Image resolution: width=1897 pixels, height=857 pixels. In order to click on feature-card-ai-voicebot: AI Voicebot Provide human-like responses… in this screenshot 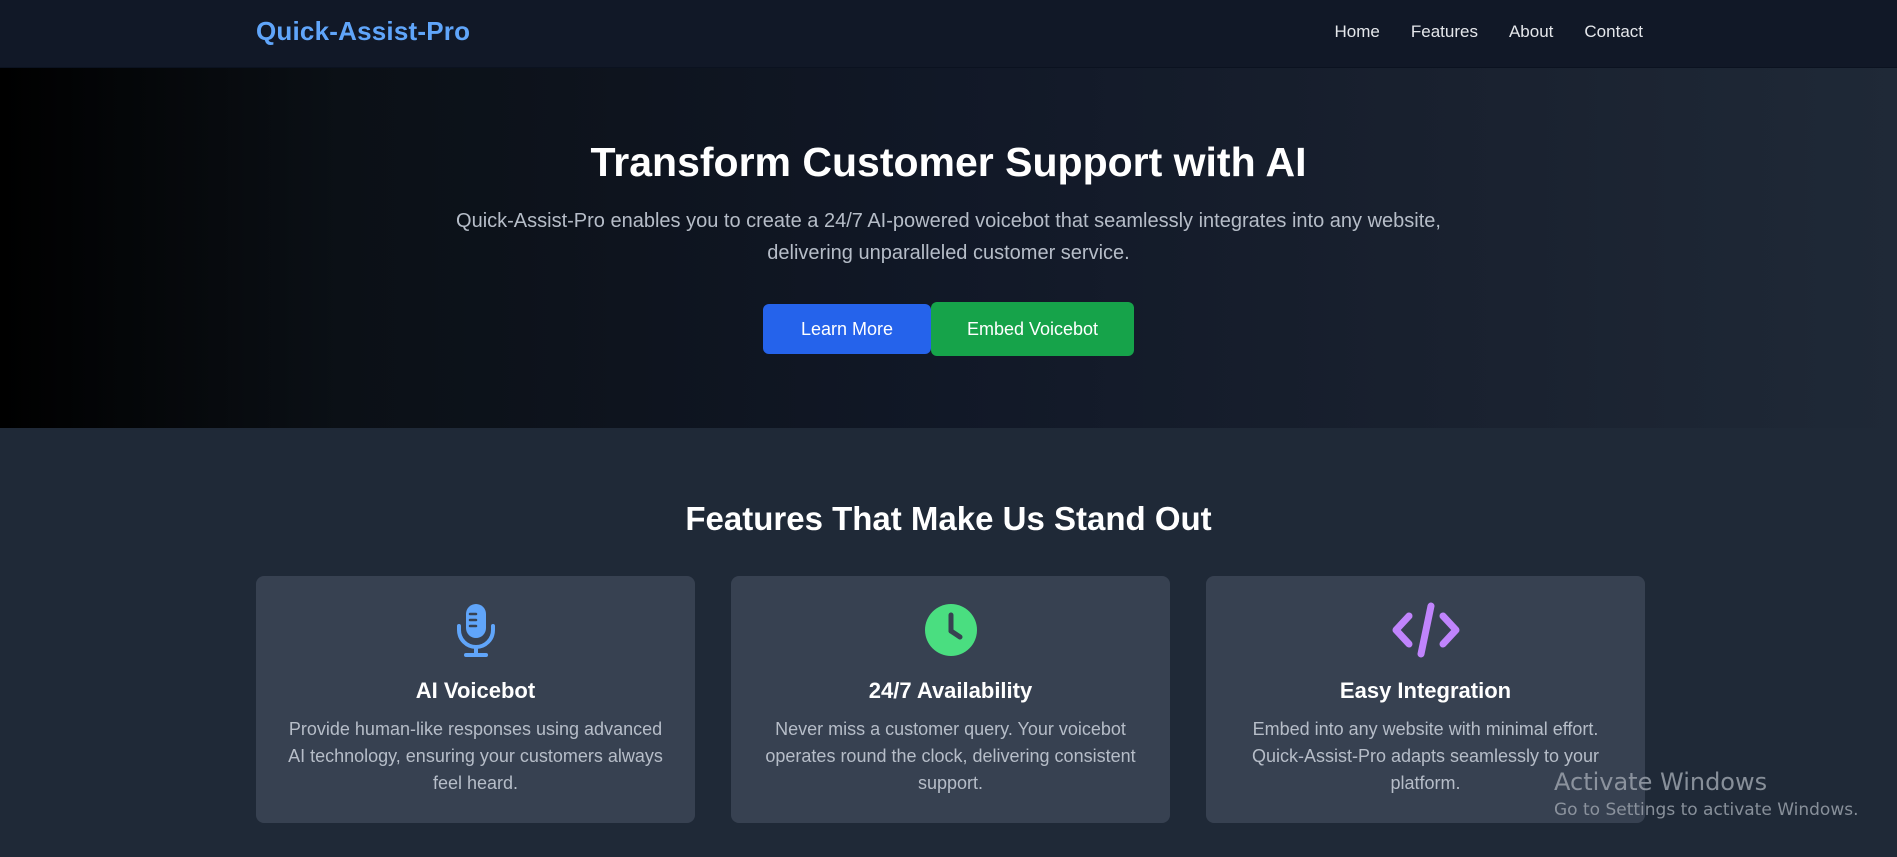, I will do `click(475, 699)`.